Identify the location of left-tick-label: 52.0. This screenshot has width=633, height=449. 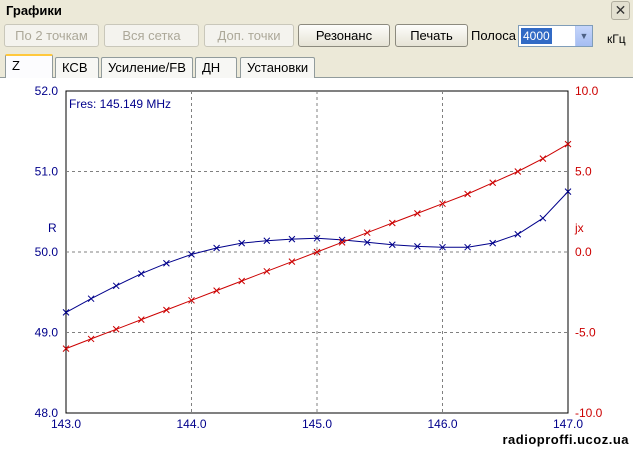
(47, 91).